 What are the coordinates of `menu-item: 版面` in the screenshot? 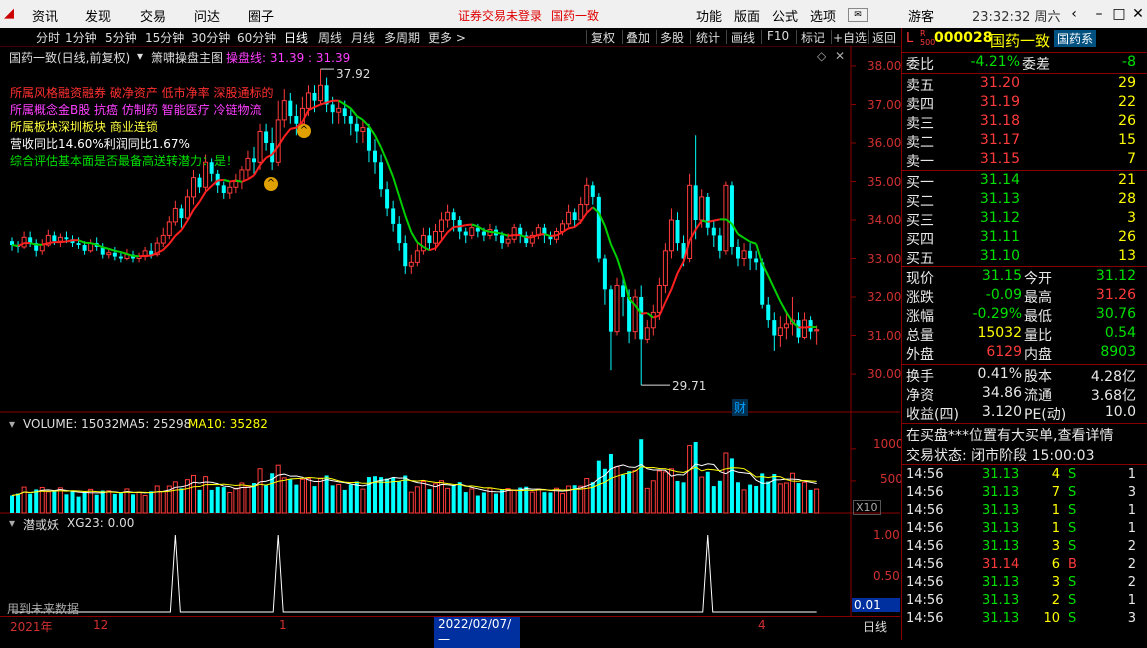 It's located at (747, 15).